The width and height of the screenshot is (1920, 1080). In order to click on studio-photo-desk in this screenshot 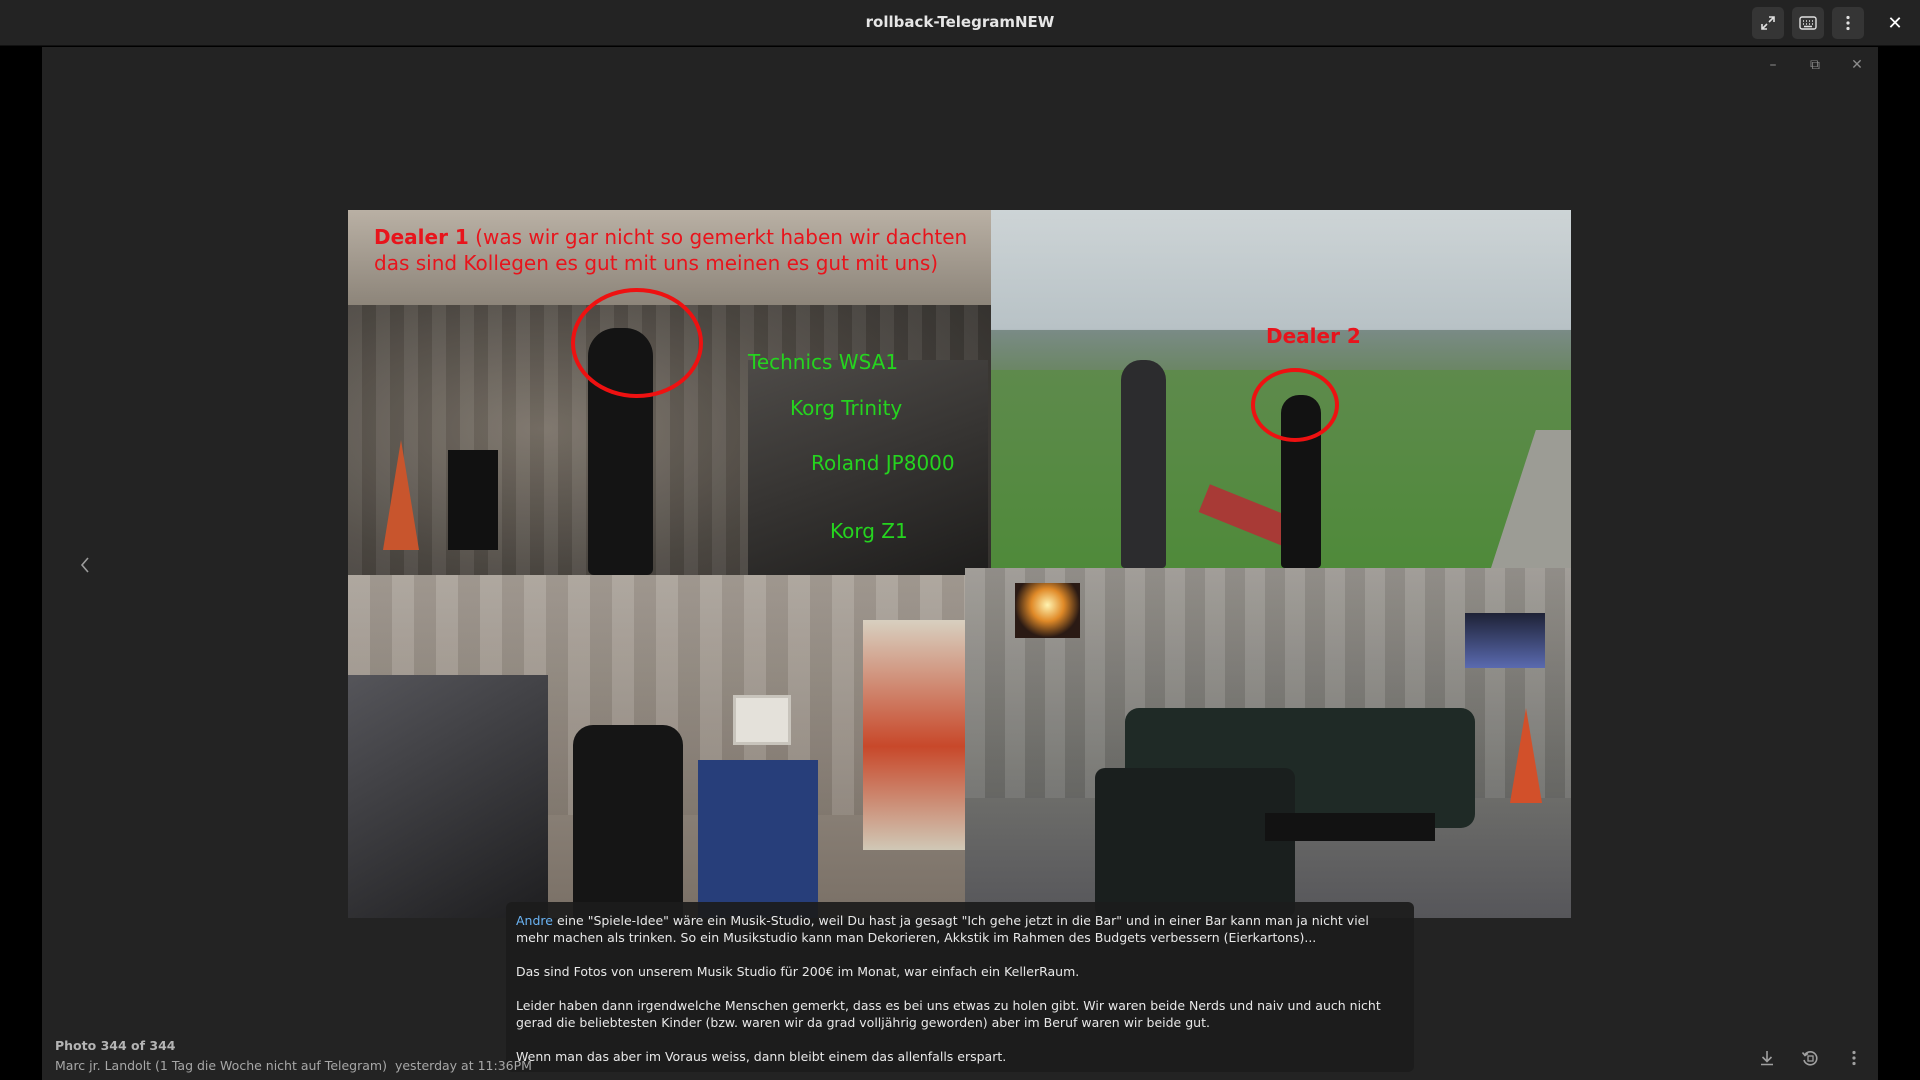, I will do `click(656, 746)`.